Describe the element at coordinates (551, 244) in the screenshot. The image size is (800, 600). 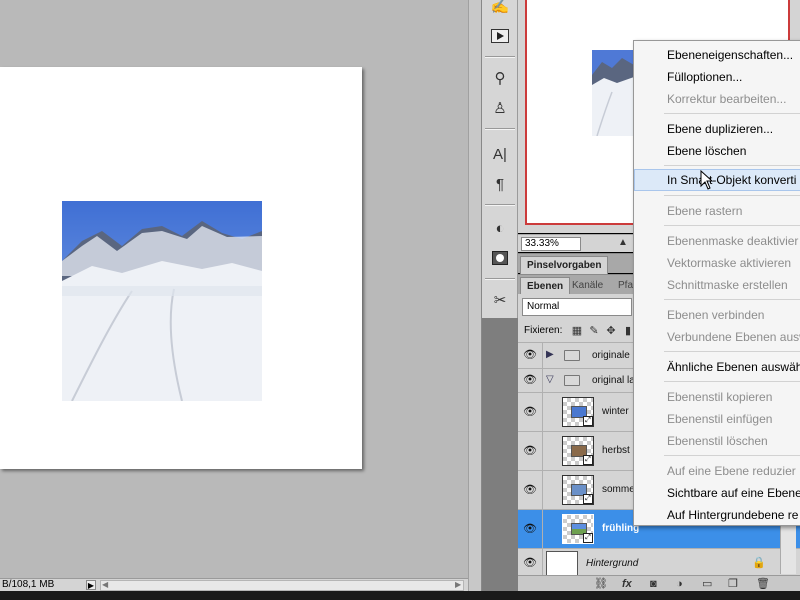
I see `zoom-field: 33.33%` at that location.